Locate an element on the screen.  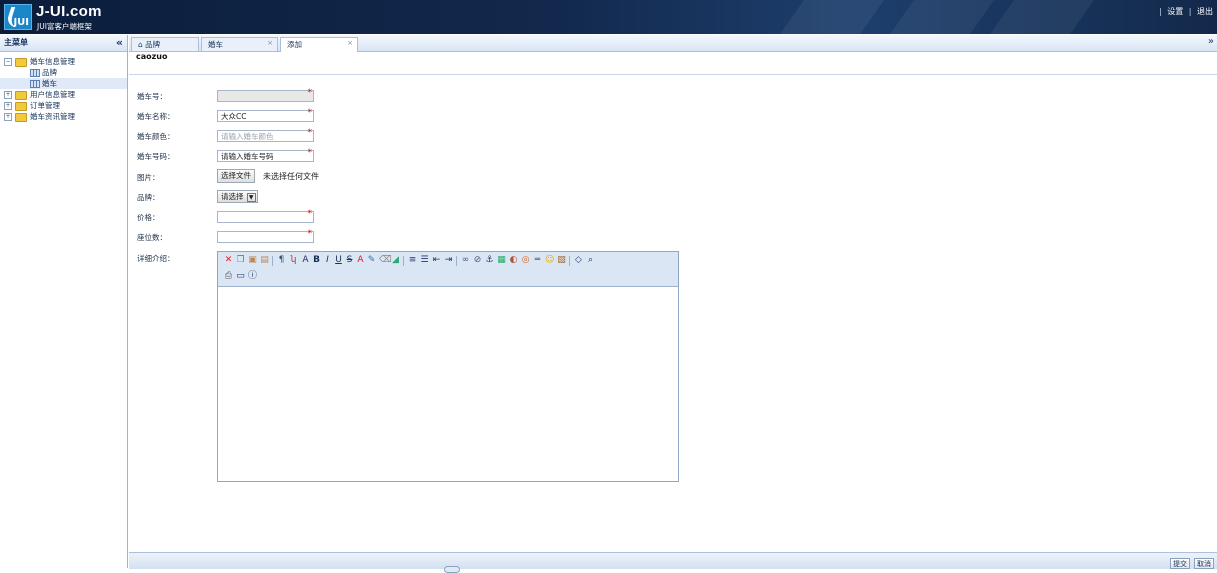
fullscreen-icon: ▭ is located at coordinates (240, 276).